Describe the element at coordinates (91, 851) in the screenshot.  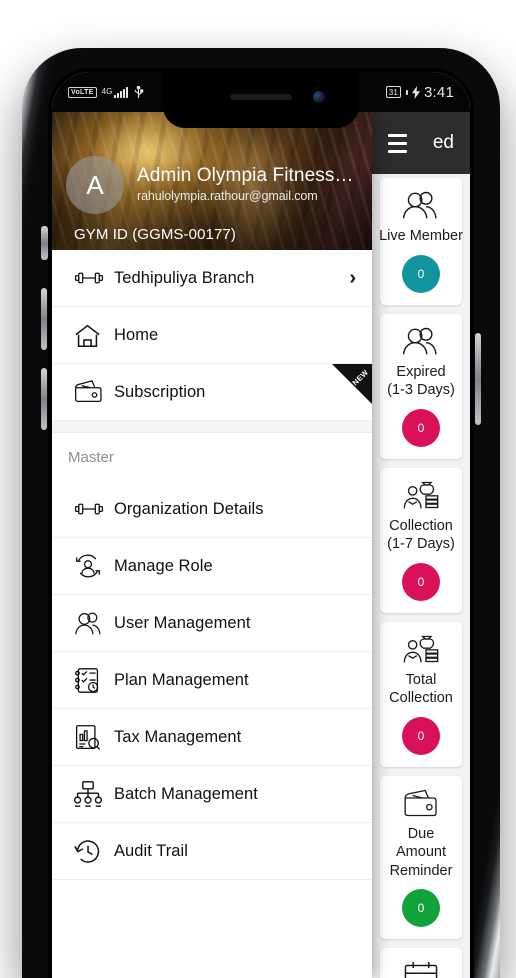
I see `history-clock-icon` at that location.